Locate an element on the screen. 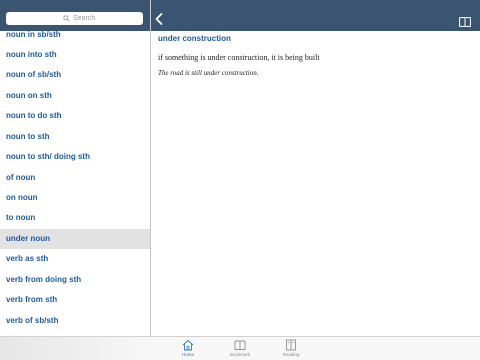 The width and height of the screenshot is (480, 360). list-item: verb from sth is located at coordinates (75, 300).